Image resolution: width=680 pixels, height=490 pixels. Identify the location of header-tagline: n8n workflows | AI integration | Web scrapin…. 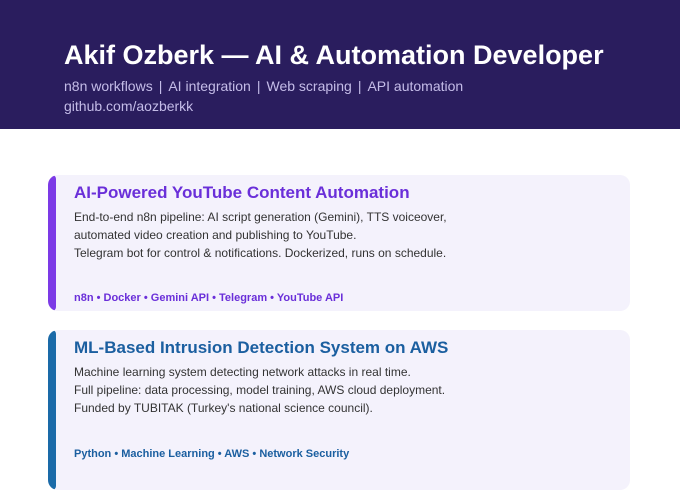
(372, 86).